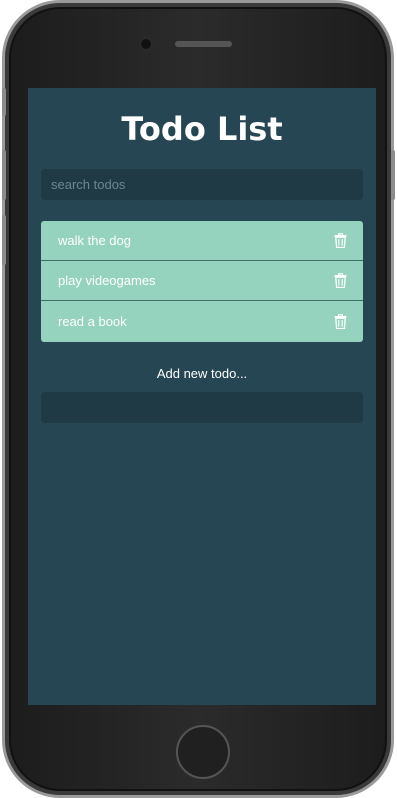 The width and height of the screenshot is (397, 798). Describe the element at coordinates (92, 321) in the screenshot. I see `todo-label: read a book` at that location.